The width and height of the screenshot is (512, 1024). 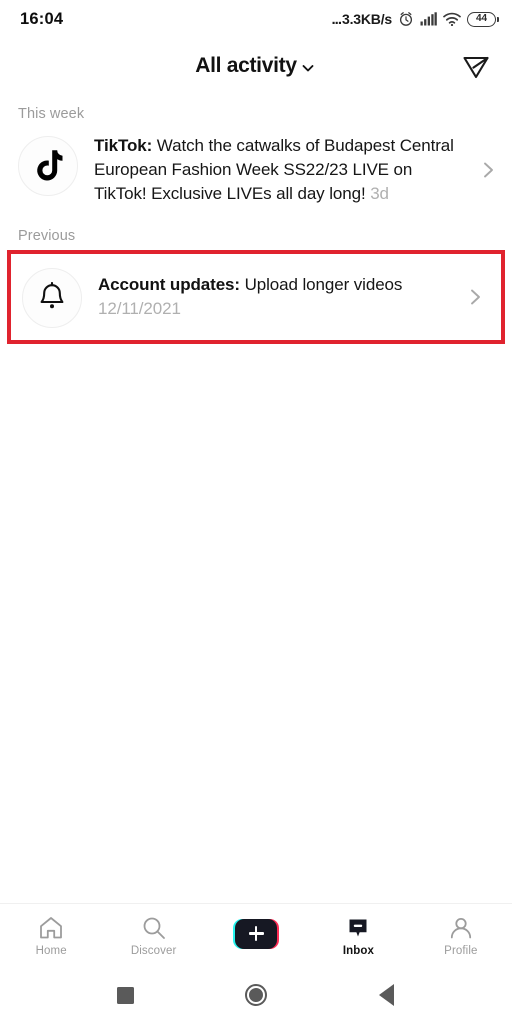 I want to click on battery-icon: 44, so click(x=483, y=19).